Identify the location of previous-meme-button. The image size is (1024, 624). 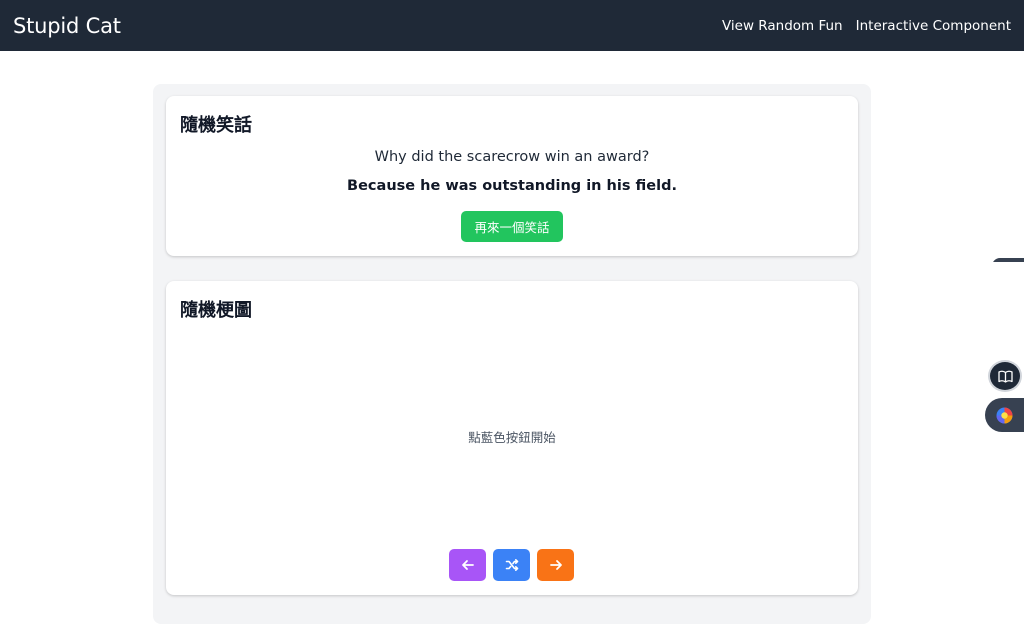
(467, 565).